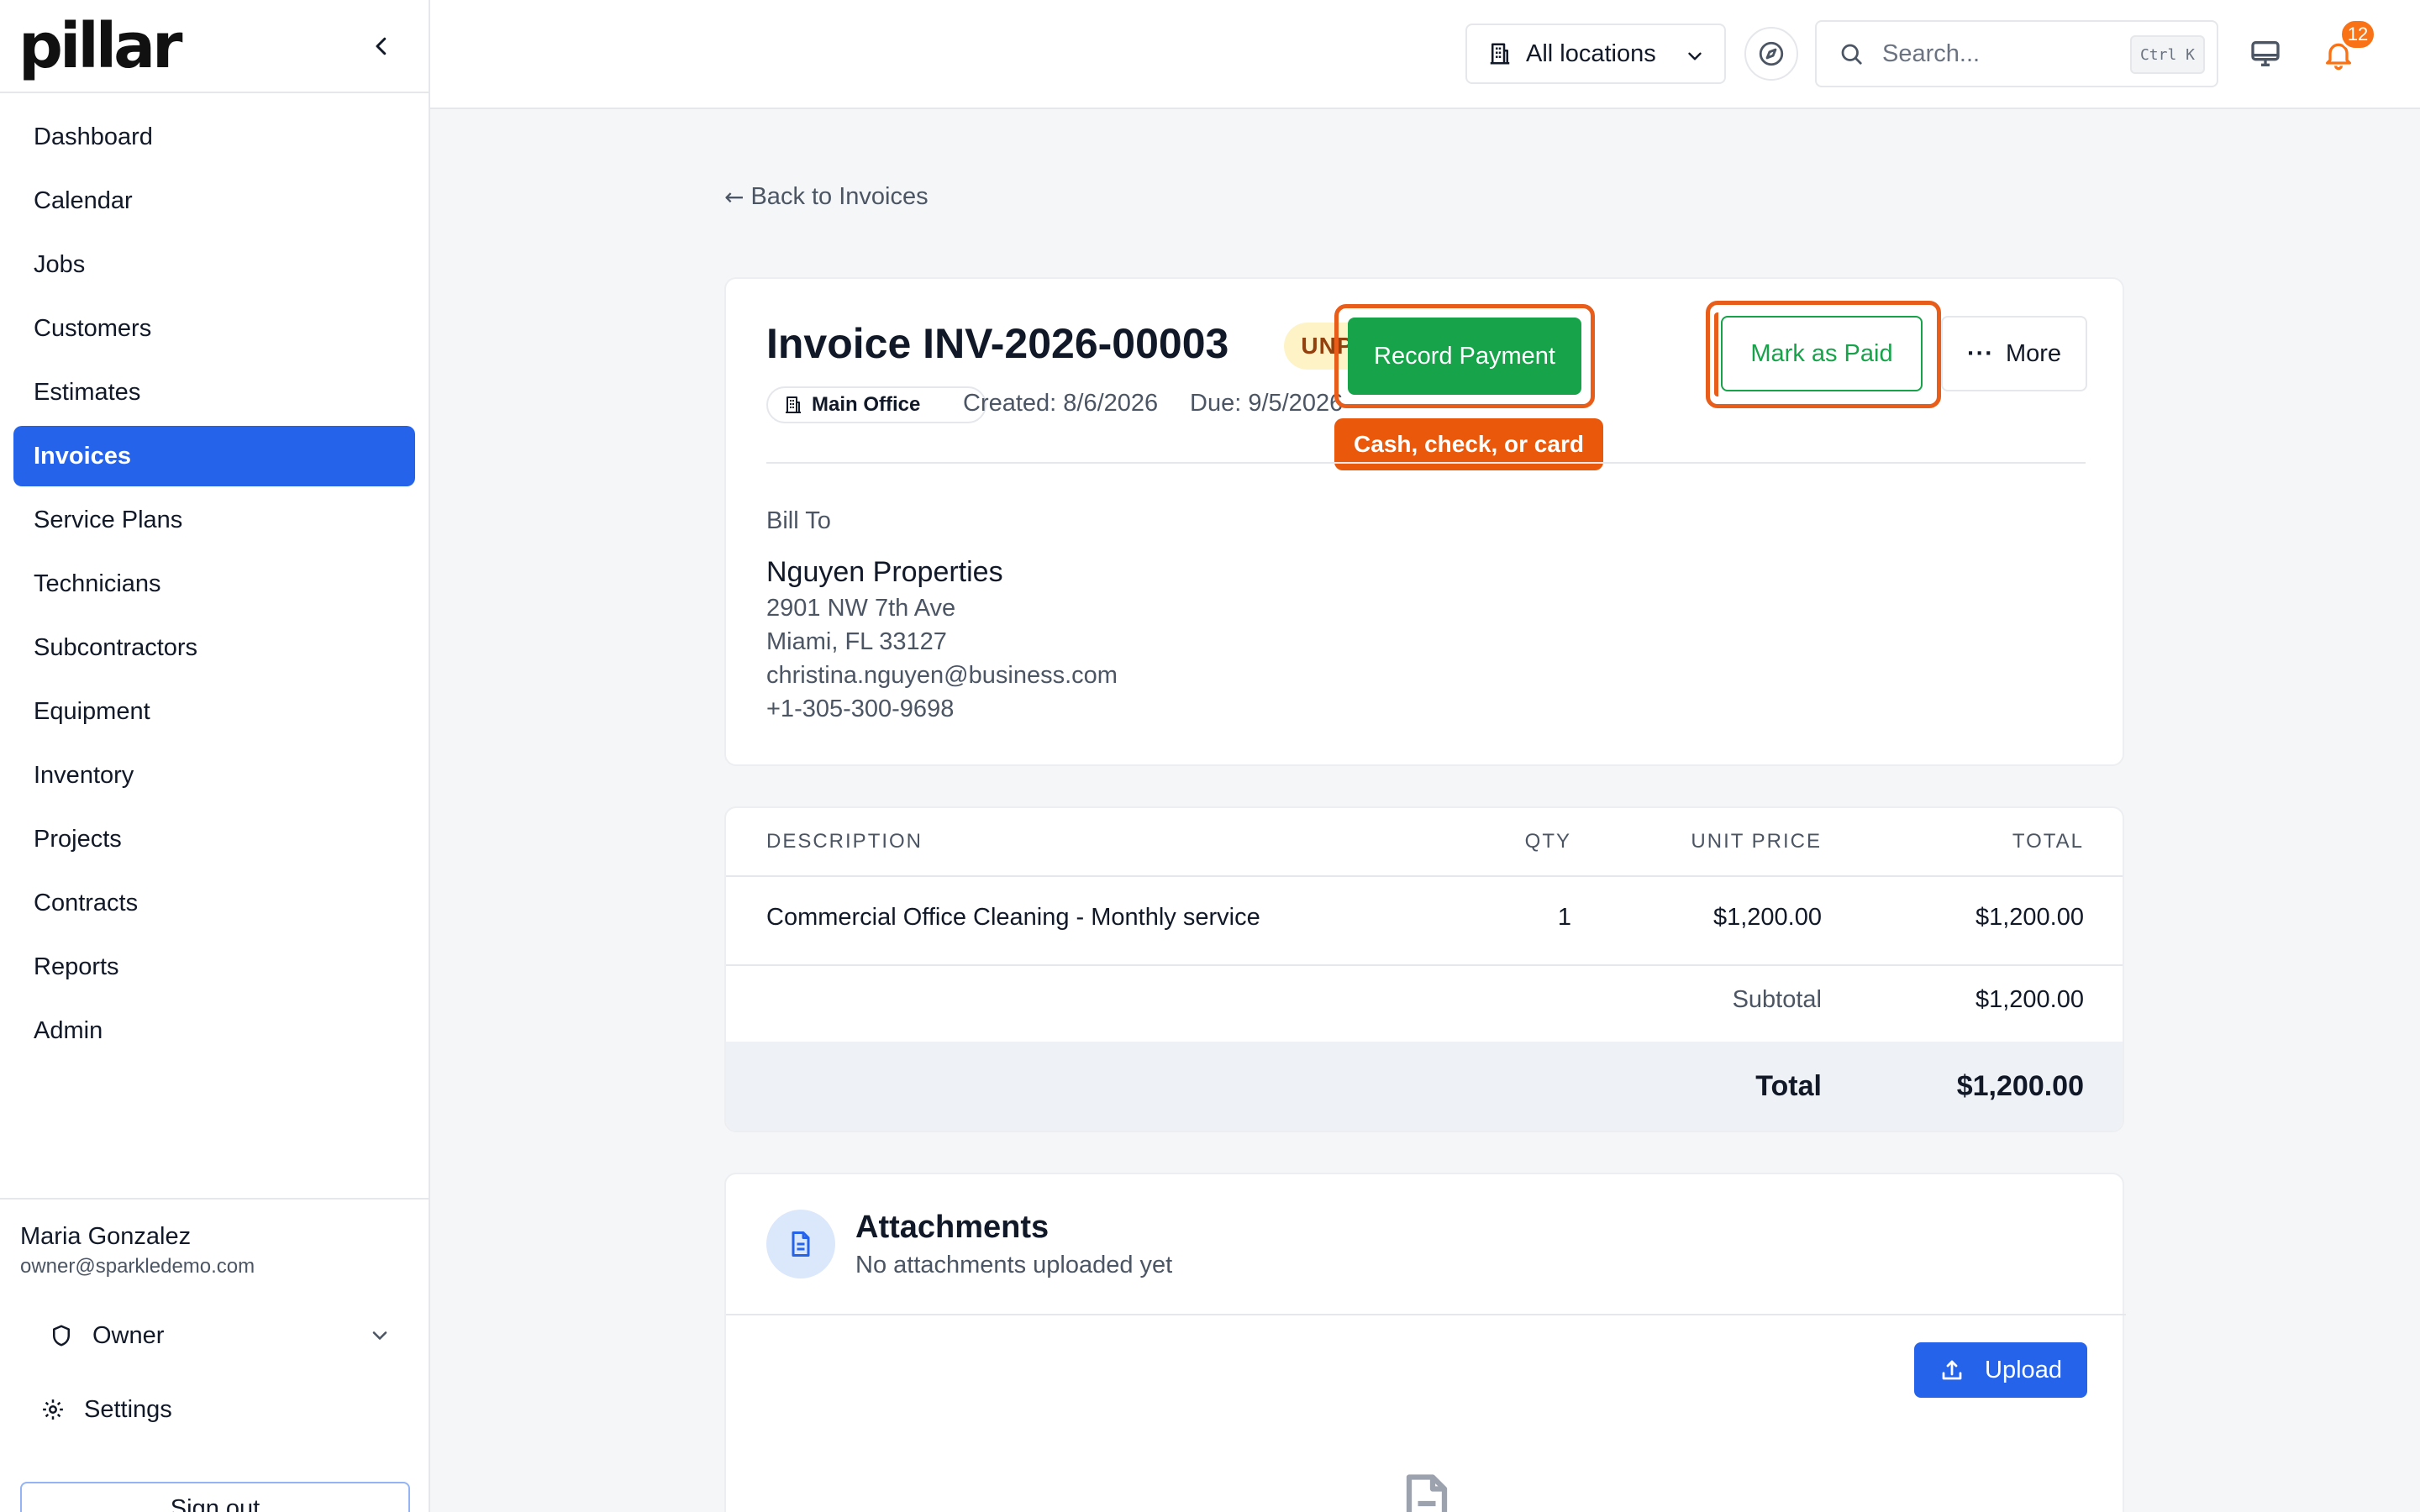 This screenshot has height=1512, width=2420. What do you see at coordinates (953, 1227) in the screenshot?
I see `attachments-title: Attachments` at bounding box center [953, 1227].